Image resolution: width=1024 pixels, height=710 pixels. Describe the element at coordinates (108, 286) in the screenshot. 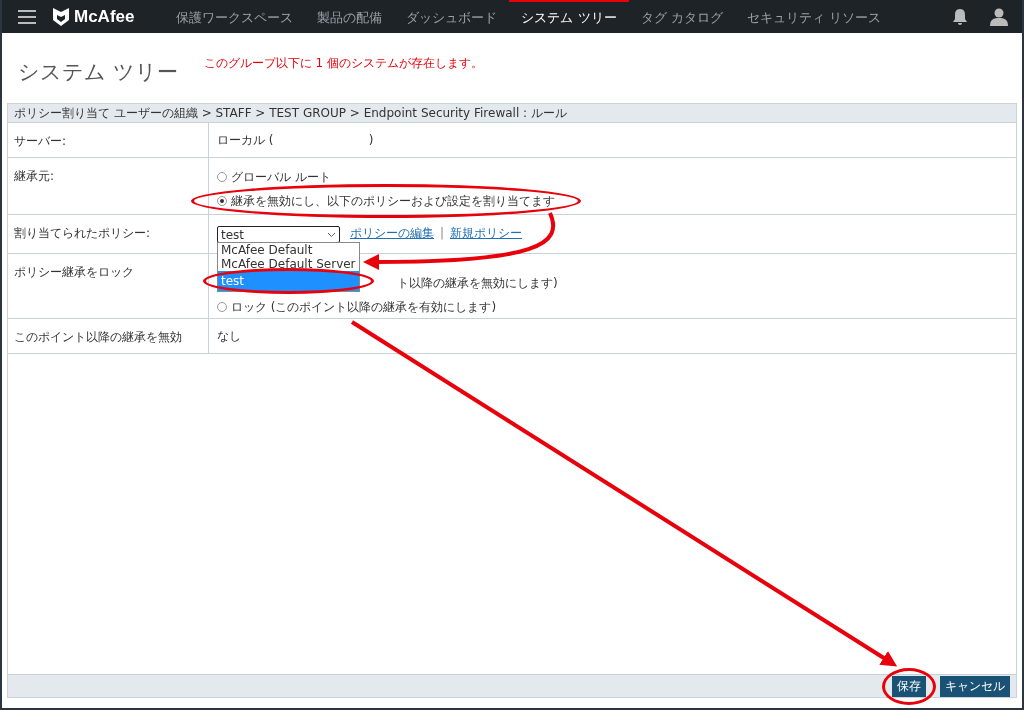

I see `field-label: ポリシー継承をロック` at that location.